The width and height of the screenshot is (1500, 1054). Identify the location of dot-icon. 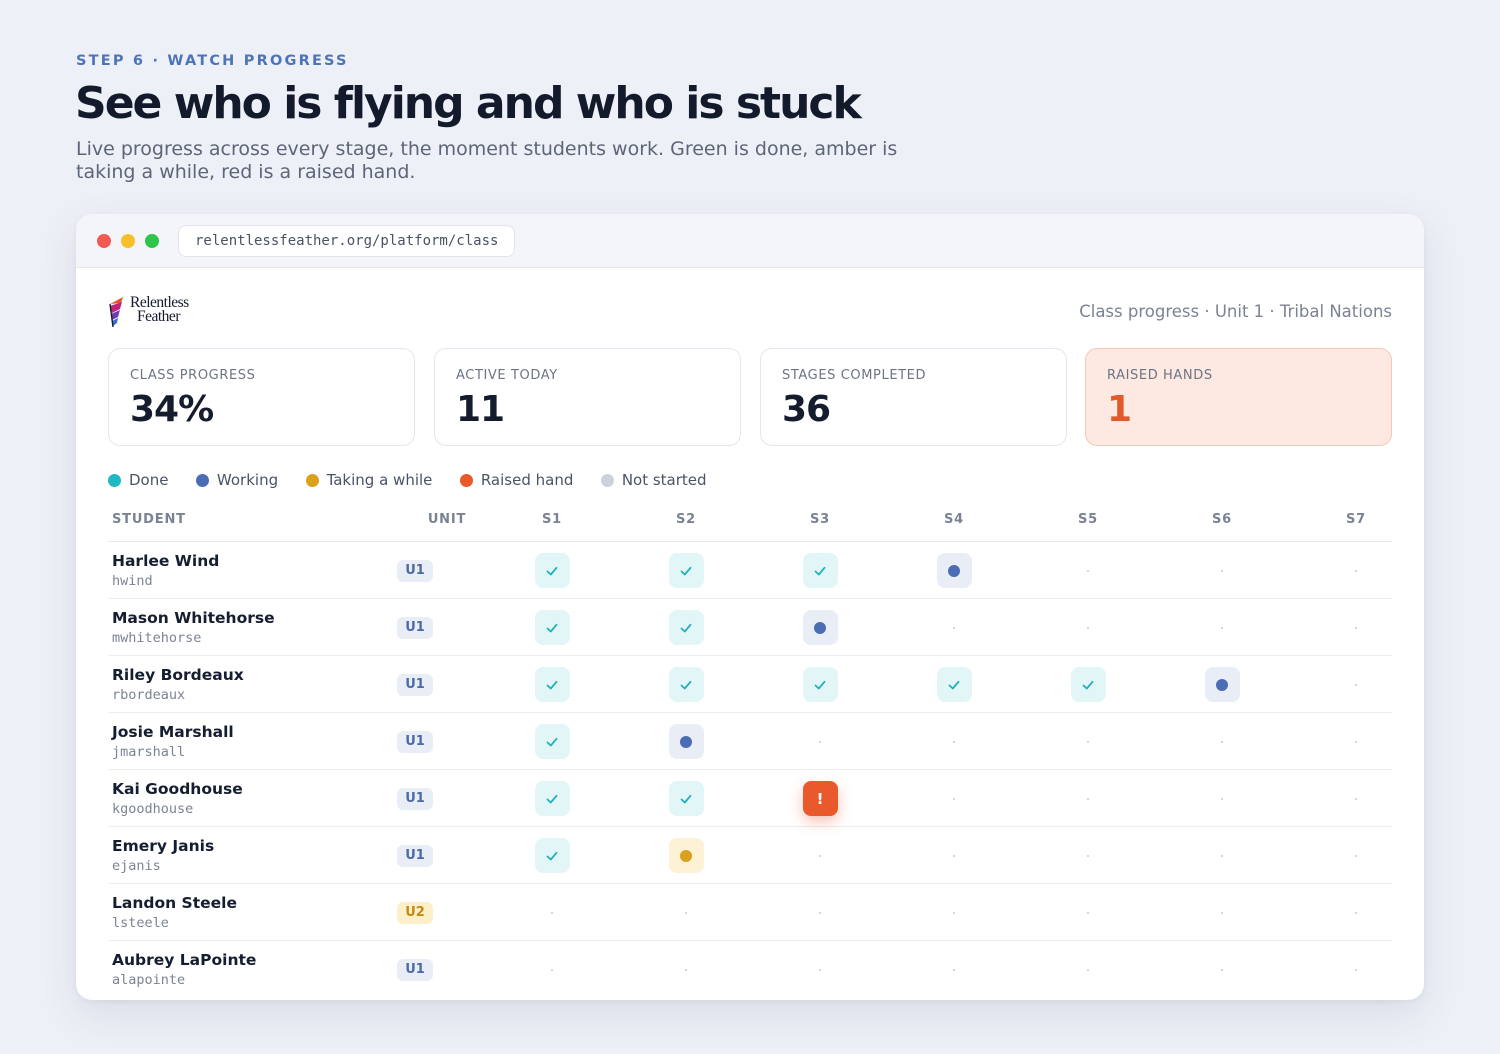
(686, 855).